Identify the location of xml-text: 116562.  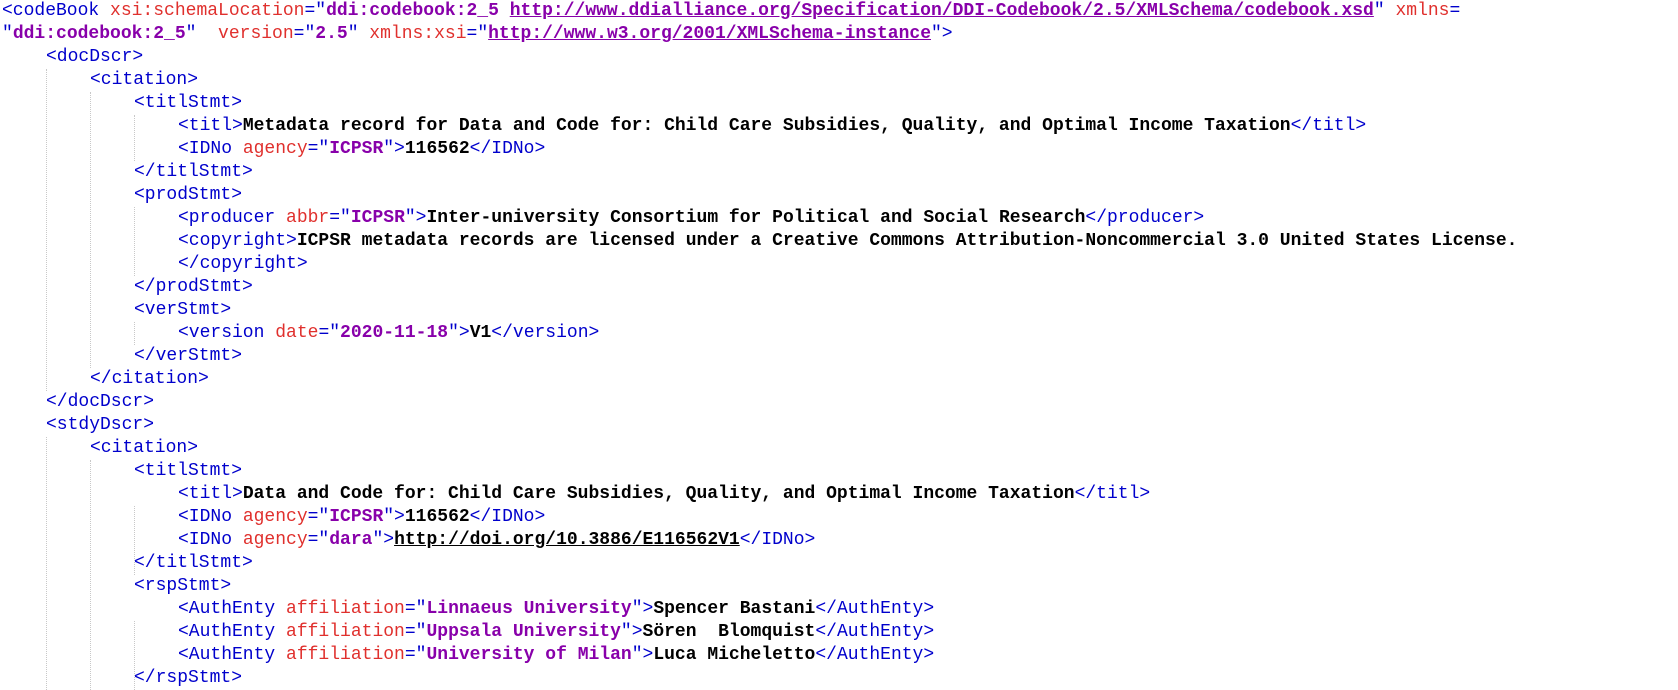
(437, 517).